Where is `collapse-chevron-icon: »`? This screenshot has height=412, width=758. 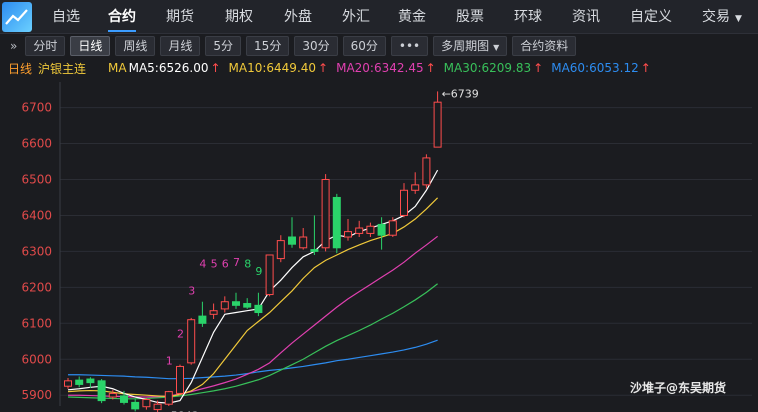
collapse-chevron-icon: » is located at coordinates (13, 46).